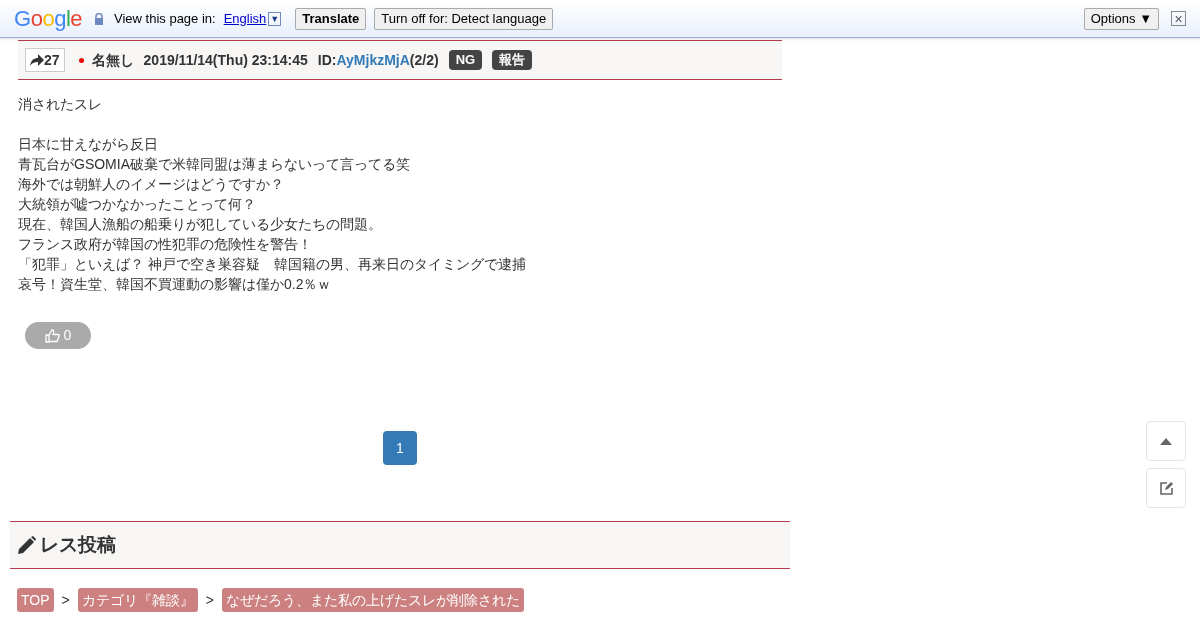  What do you see at coordinates (27, 545) in the screenshot?
I see `pencil-icon` at bounding box center [27, 545].